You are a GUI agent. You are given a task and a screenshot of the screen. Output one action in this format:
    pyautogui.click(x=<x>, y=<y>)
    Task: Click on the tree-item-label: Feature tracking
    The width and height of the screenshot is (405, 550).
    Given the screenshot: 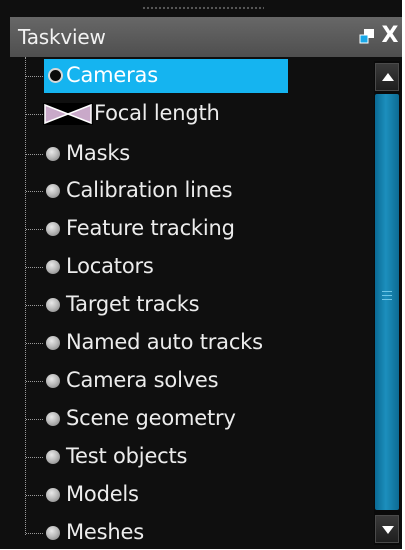 What is the action you would take?
    pyautogui.click(x=150, y=228)
    